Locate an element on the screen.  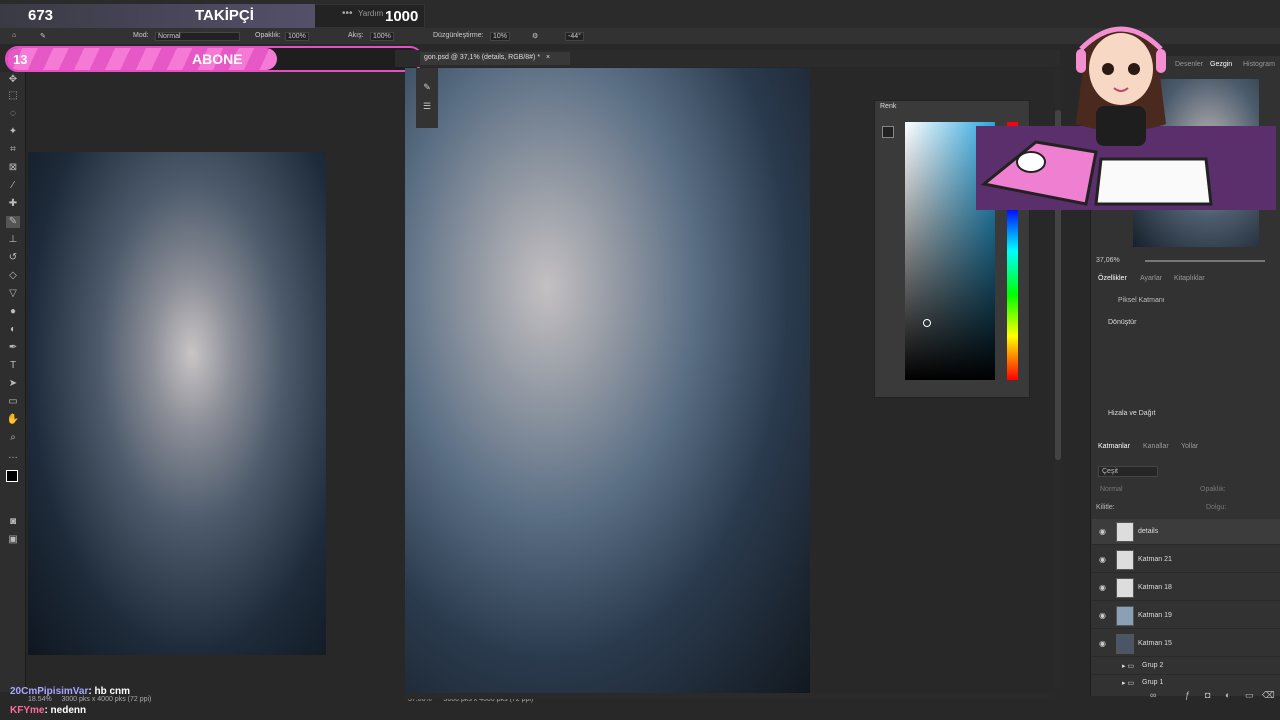
foreground-color-swatch is located at coordinates (12, 476).